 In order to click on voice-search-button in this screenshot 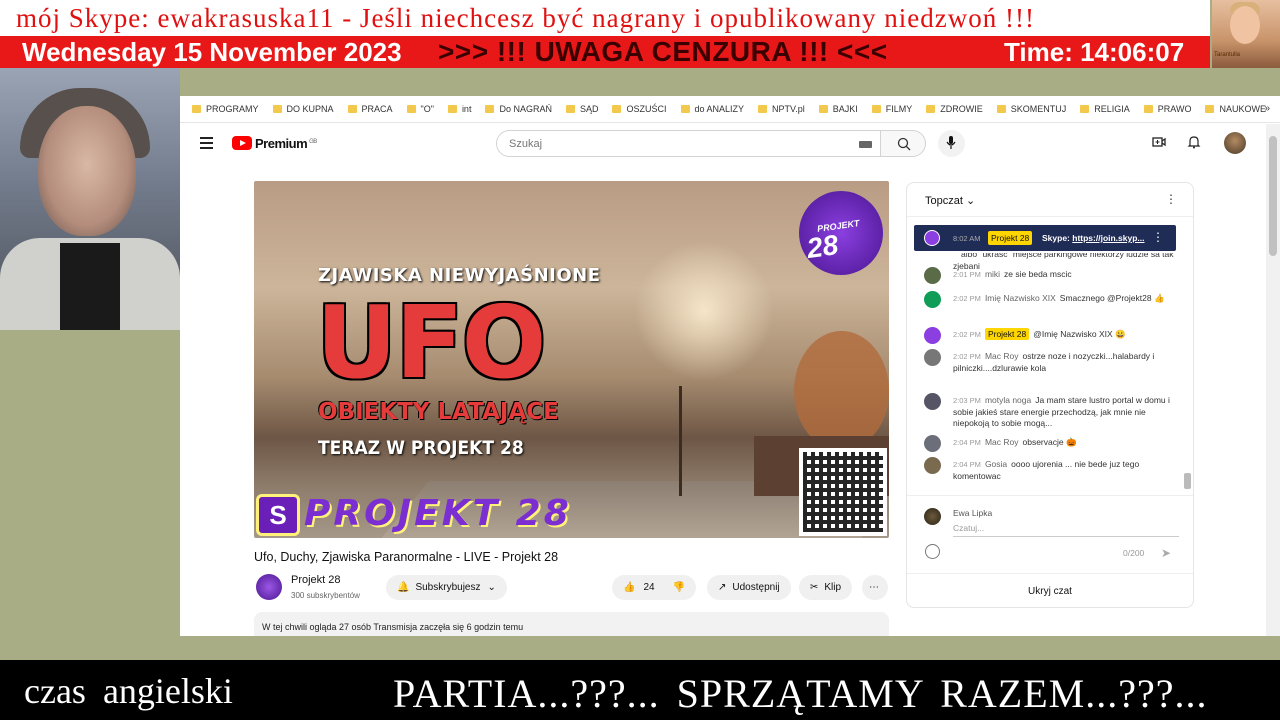, I will do `click(951, 143)`.